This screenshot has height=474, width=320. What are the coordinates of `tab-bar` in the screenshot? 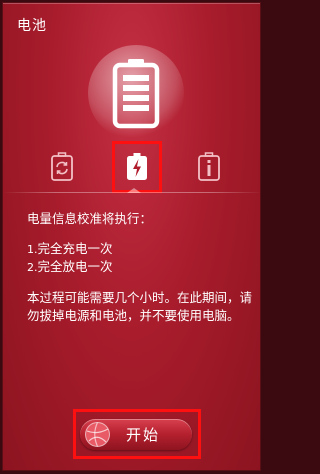 It's located at (131, 167).